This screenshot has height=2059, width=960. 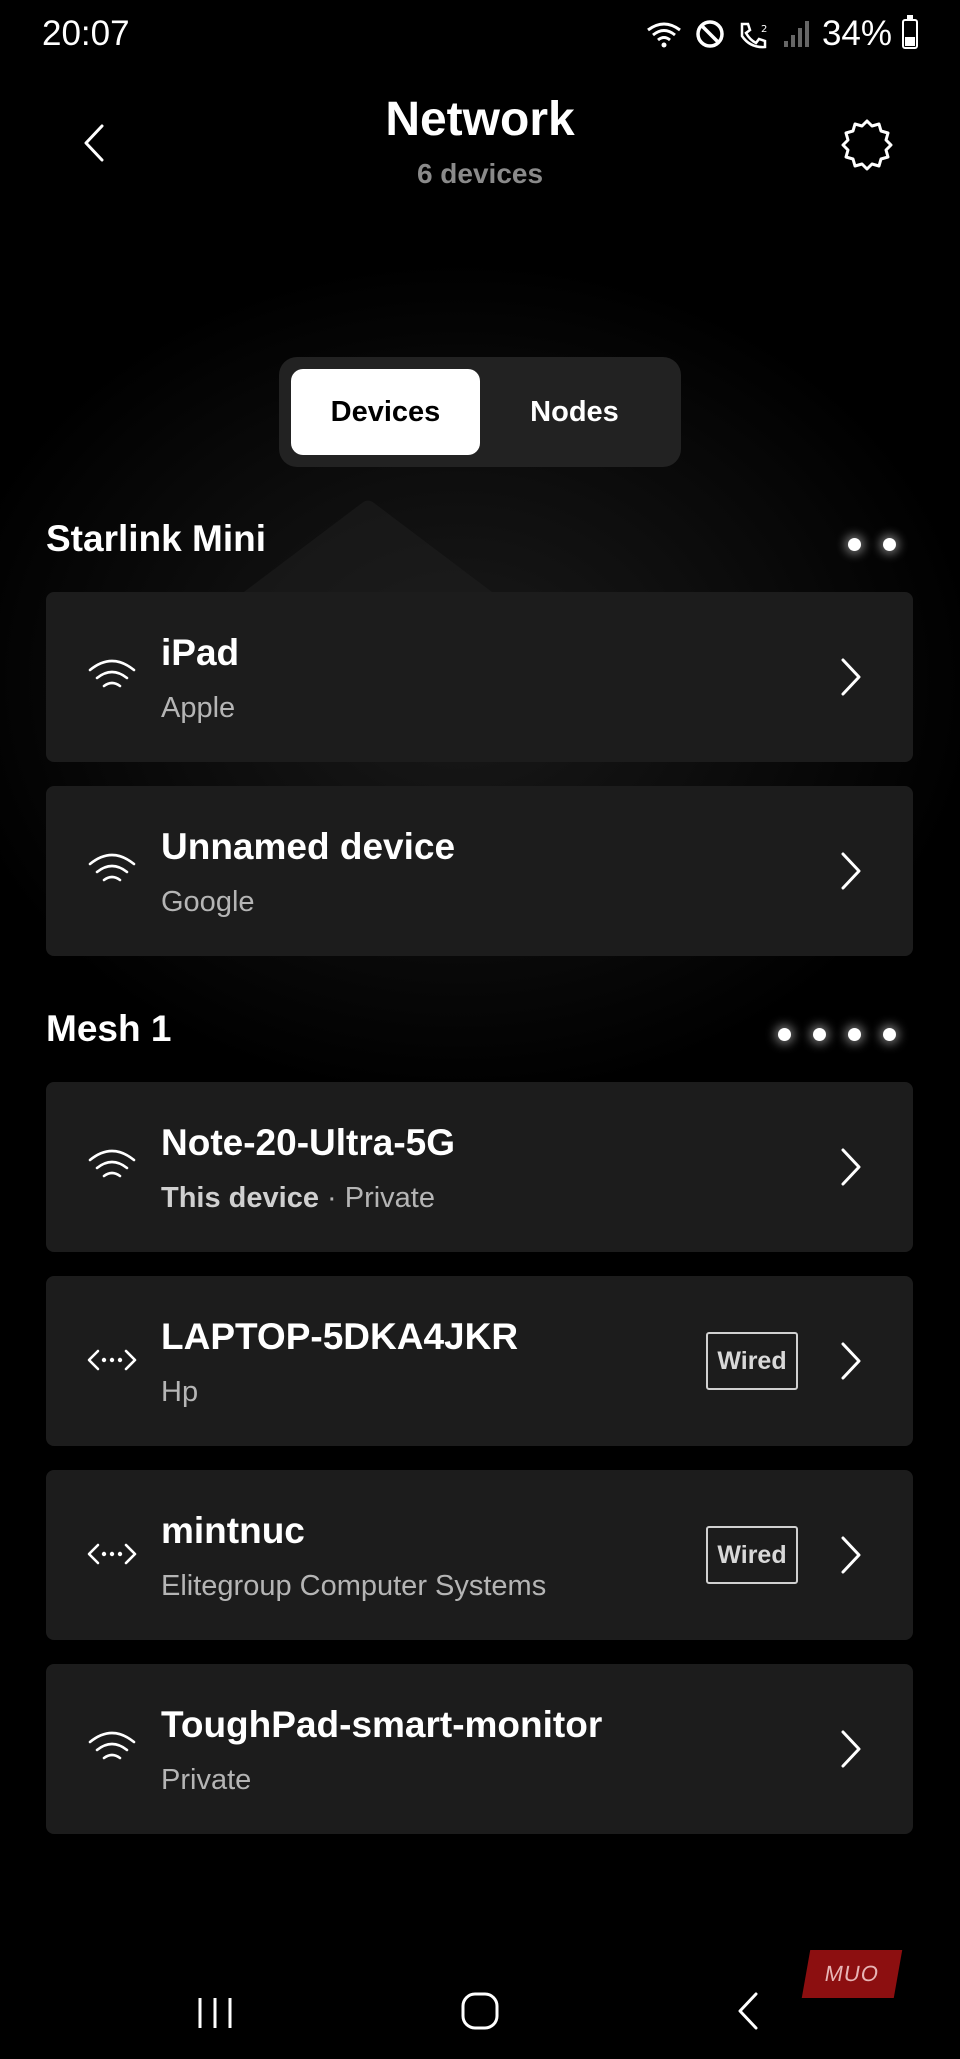 I want to click on recent-apps-icon, so click(x=215, y=2013).